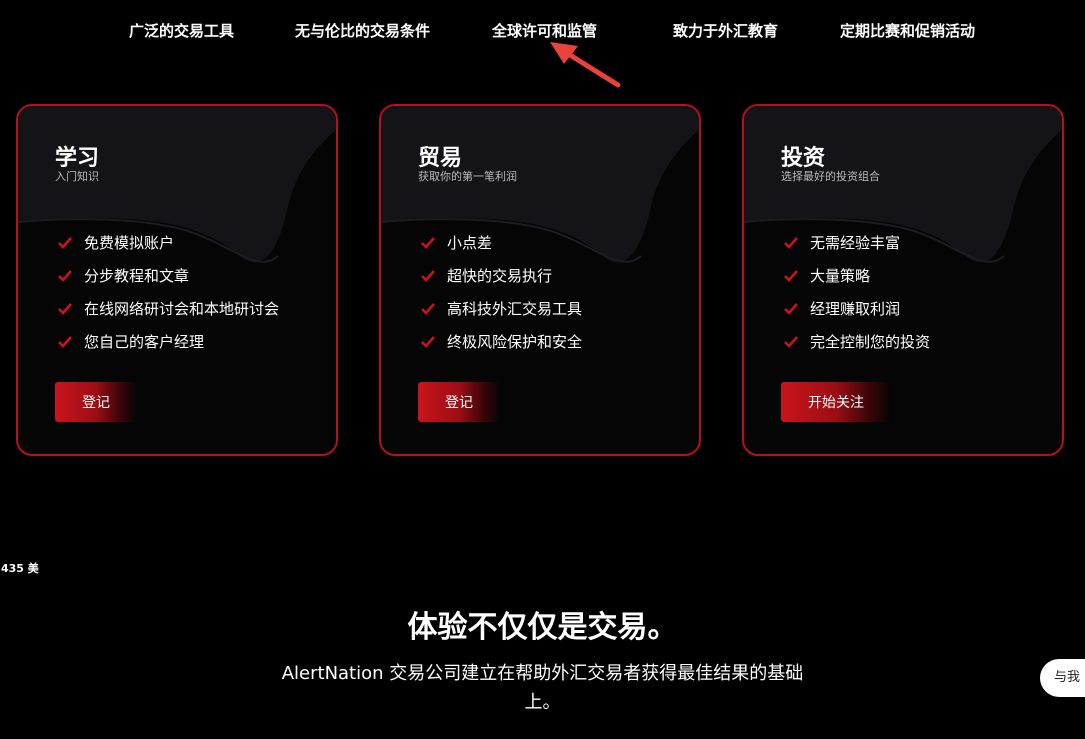  Describe the element at coordinates (725, 30) in the screenshot. I see `nav-item-education: 致力于外汇教育` at that location.